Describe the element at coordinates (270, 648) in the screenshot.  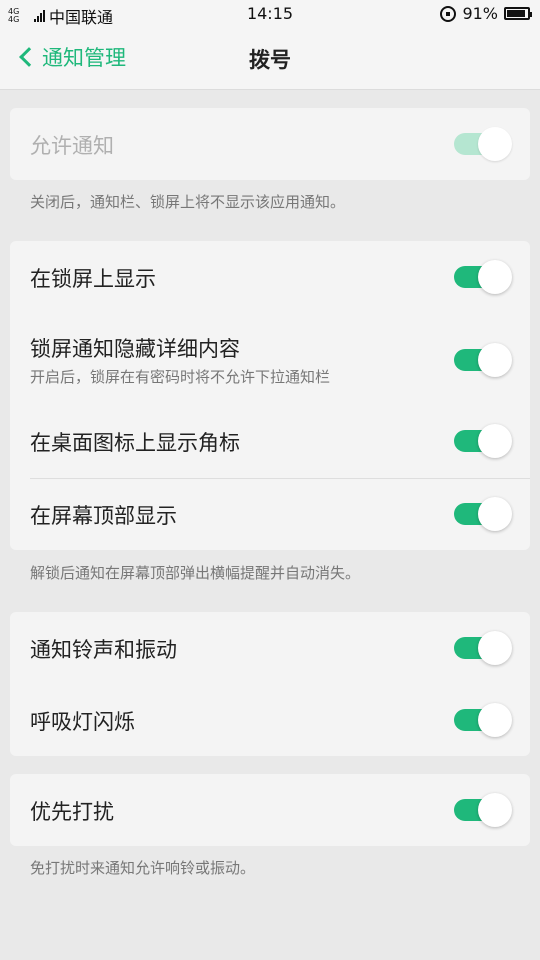
I see `row-ringtone-vibration: 通知铃声和振动` at that location.